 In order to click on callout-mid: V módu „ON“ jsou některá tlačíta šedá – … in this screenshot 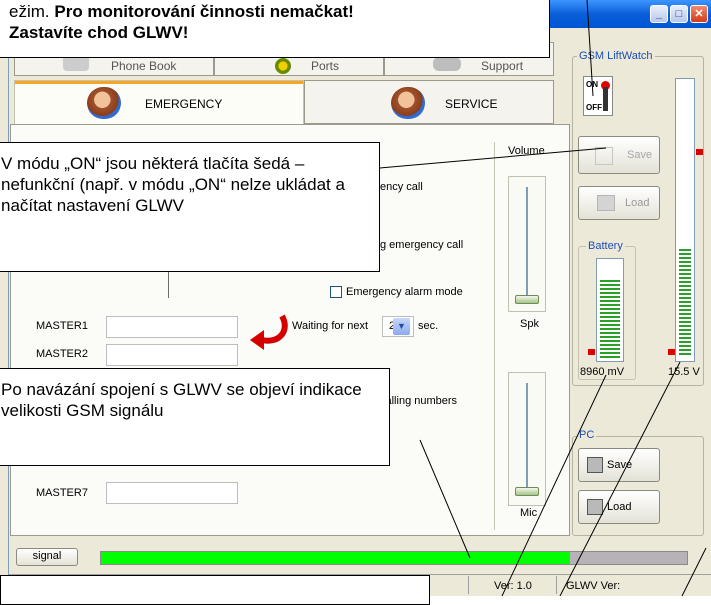, I will do `click(190, 207)`.